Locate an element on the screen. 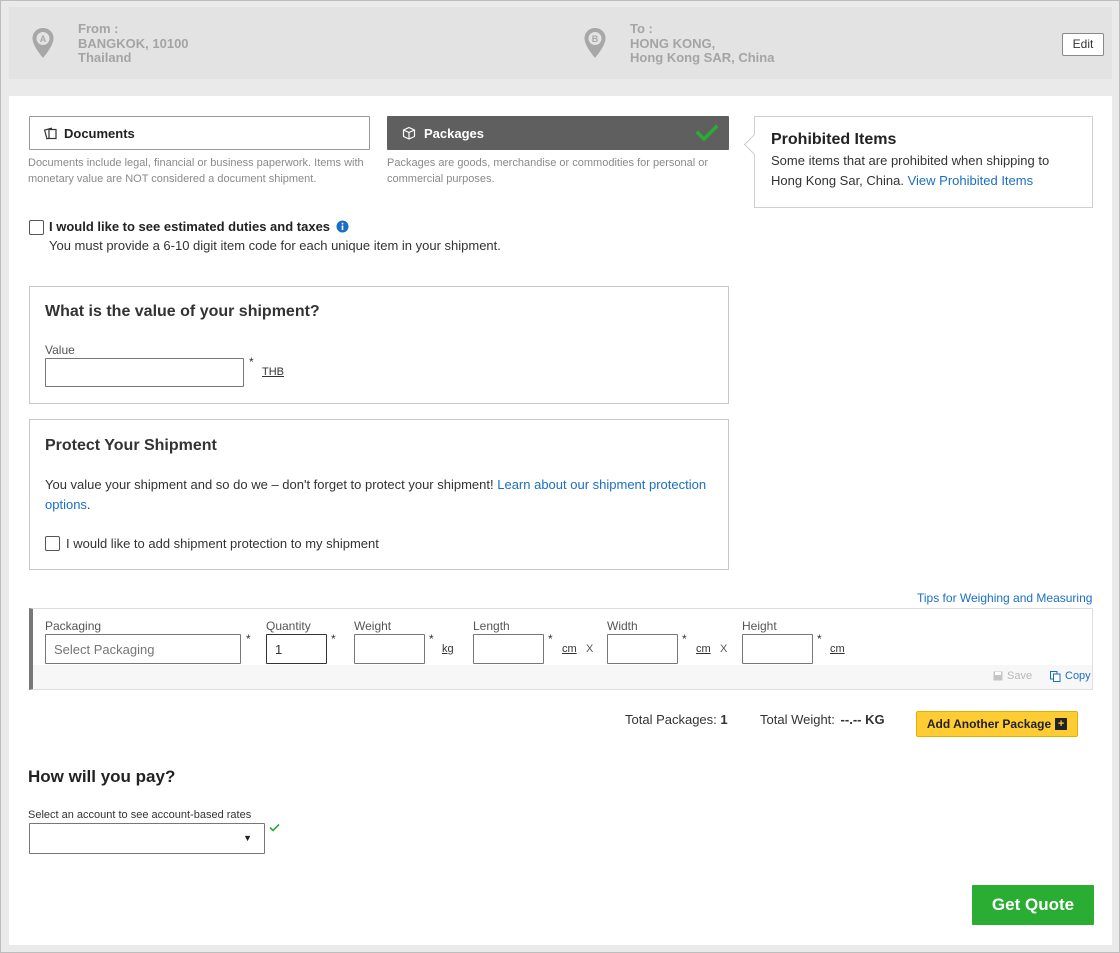 The width and height of the screenshot is (1120, 953). protect-panel-title: Protect Your Shipment is located at coordinates (131, 445).